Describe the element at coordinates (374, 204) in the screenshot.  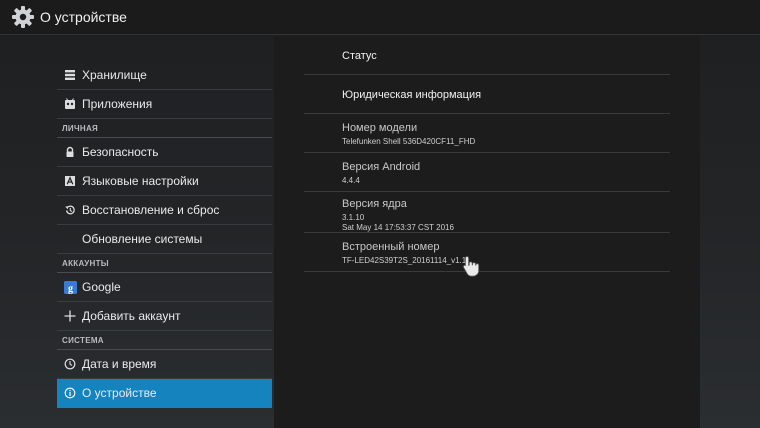
I see `about-item-title: Версия ядра` at that location.